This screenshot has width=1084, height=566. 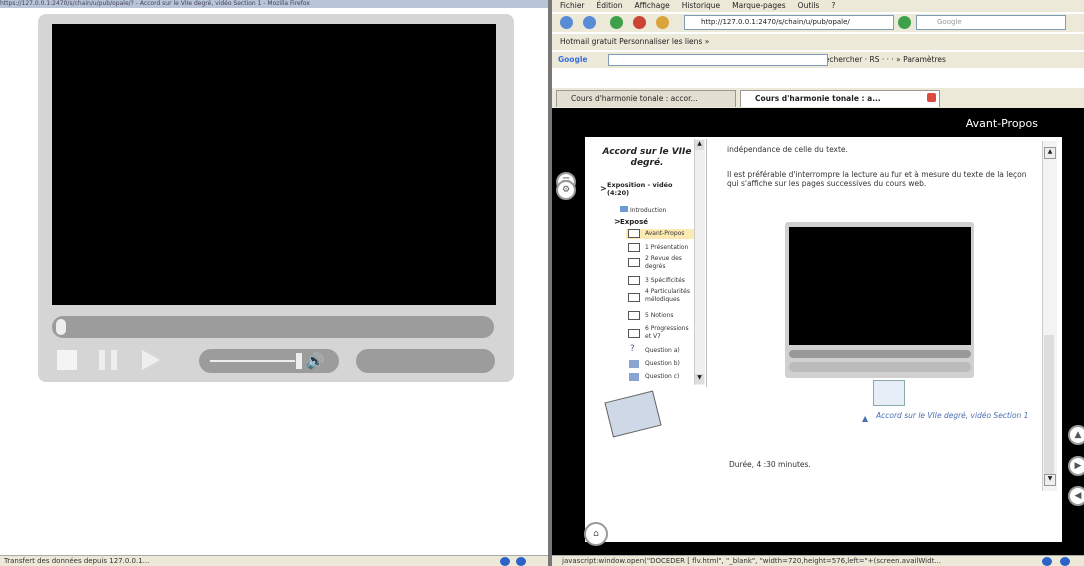 I want to click on volume-handle, so click(x=299, y=361).